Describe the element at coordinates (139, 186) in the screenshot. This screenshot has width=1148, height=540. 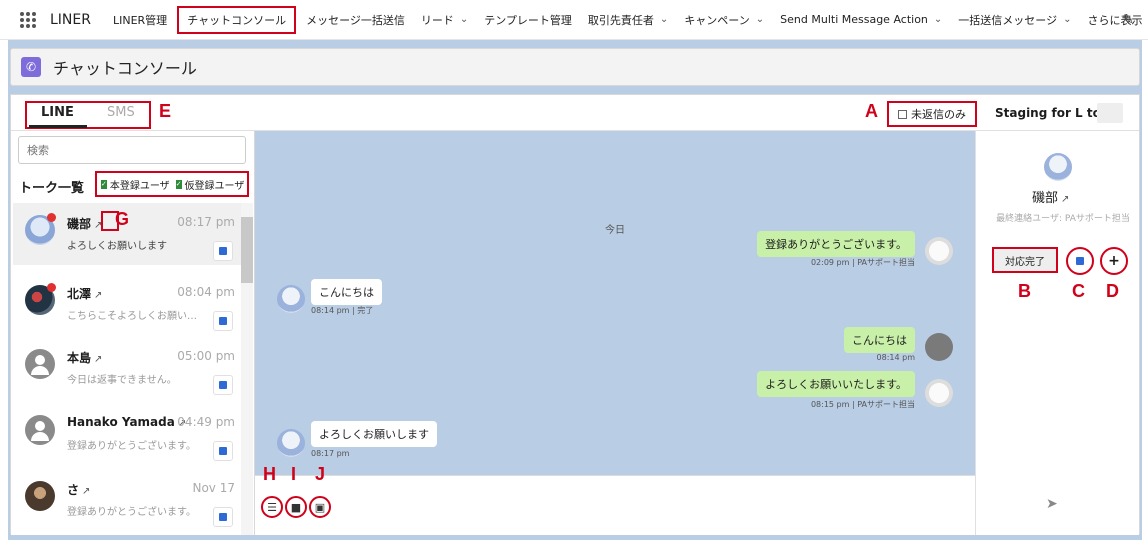
I see `registered-users-label: 本登録ユーザ` at that location.